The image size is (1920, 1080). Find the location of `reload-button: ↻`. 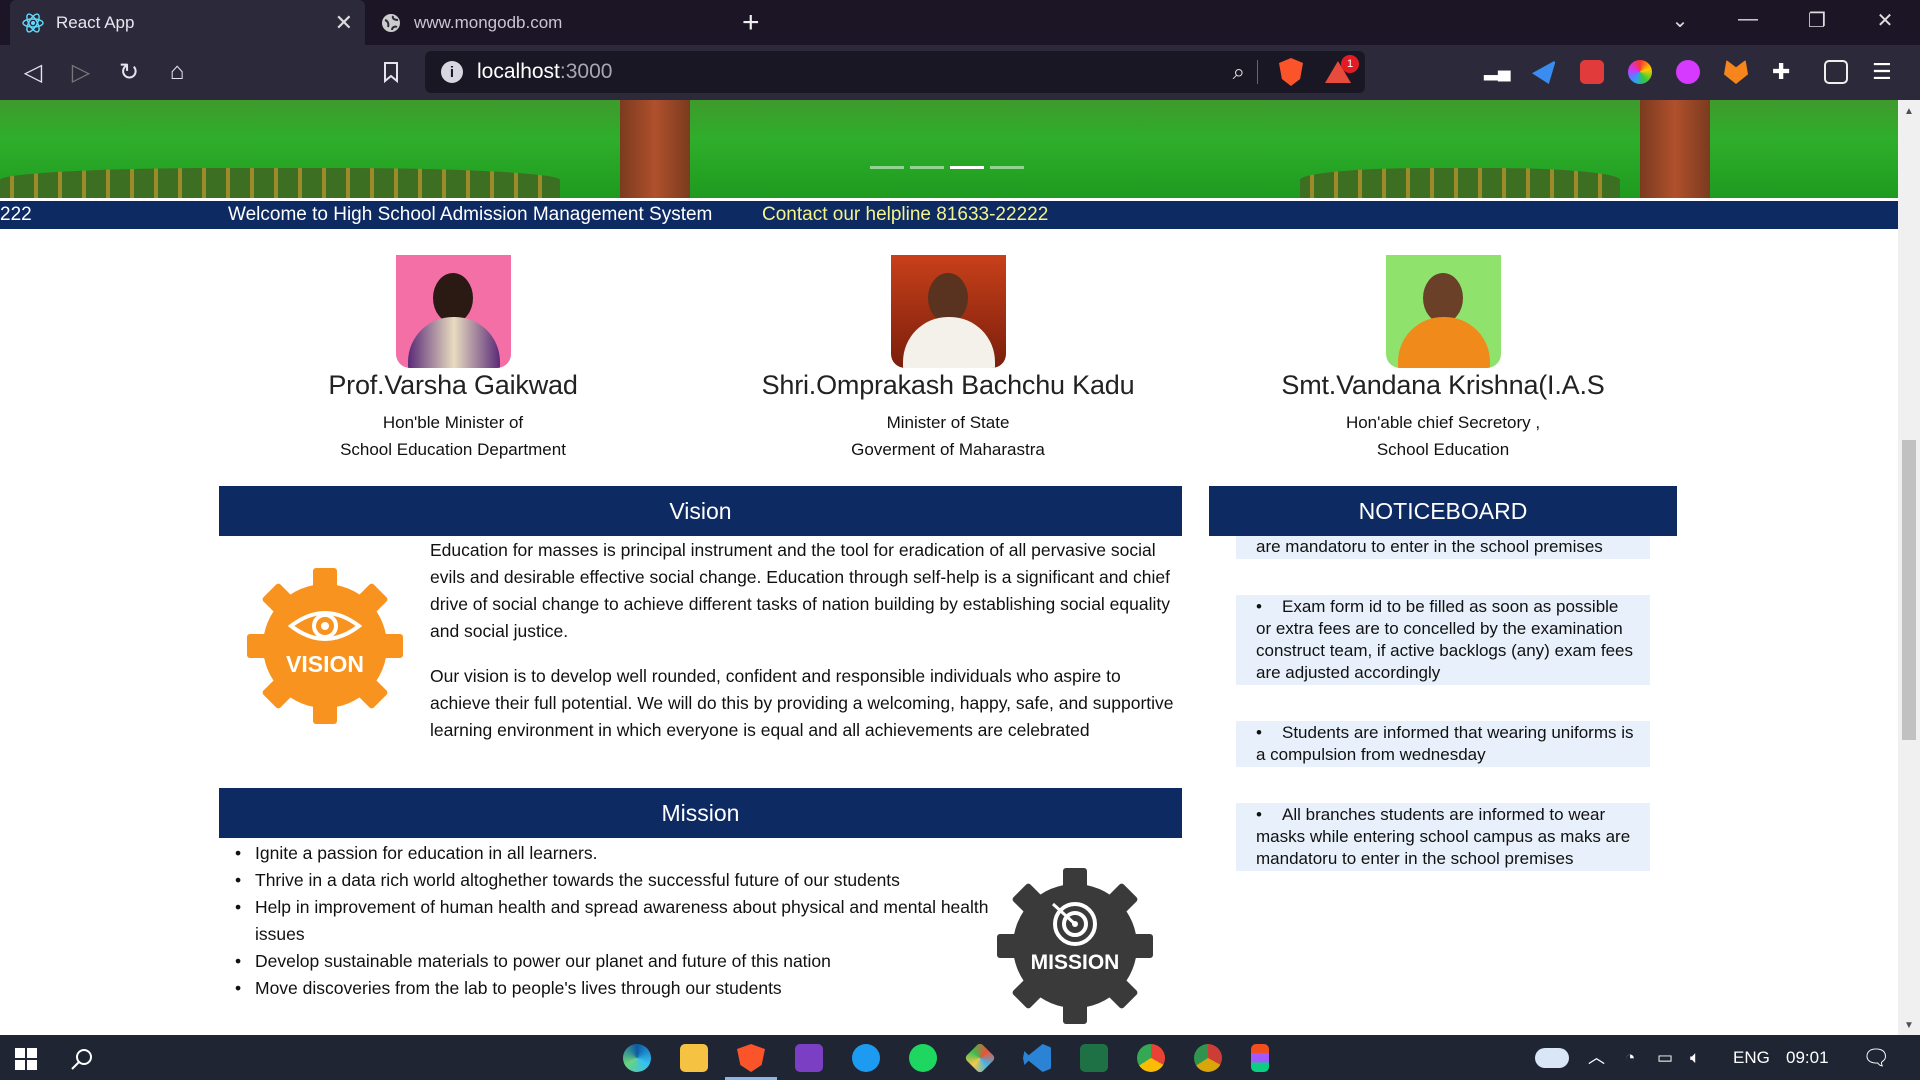

reload-button: ↻ is located at coordinates (129, 72).